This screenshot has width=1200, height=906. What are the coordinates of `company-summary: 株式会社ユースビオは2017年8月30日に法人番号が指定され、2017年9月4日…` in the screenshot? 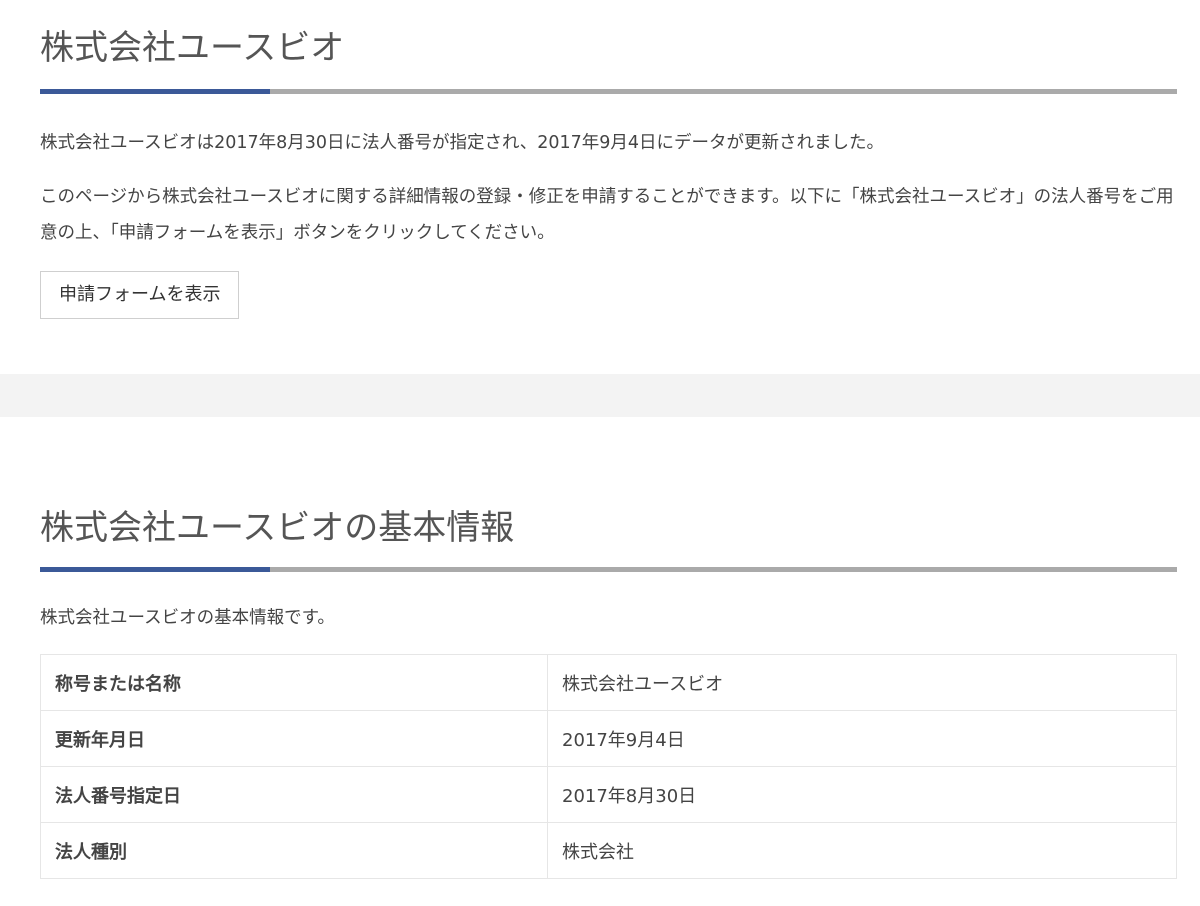 It's located at (462, 143).